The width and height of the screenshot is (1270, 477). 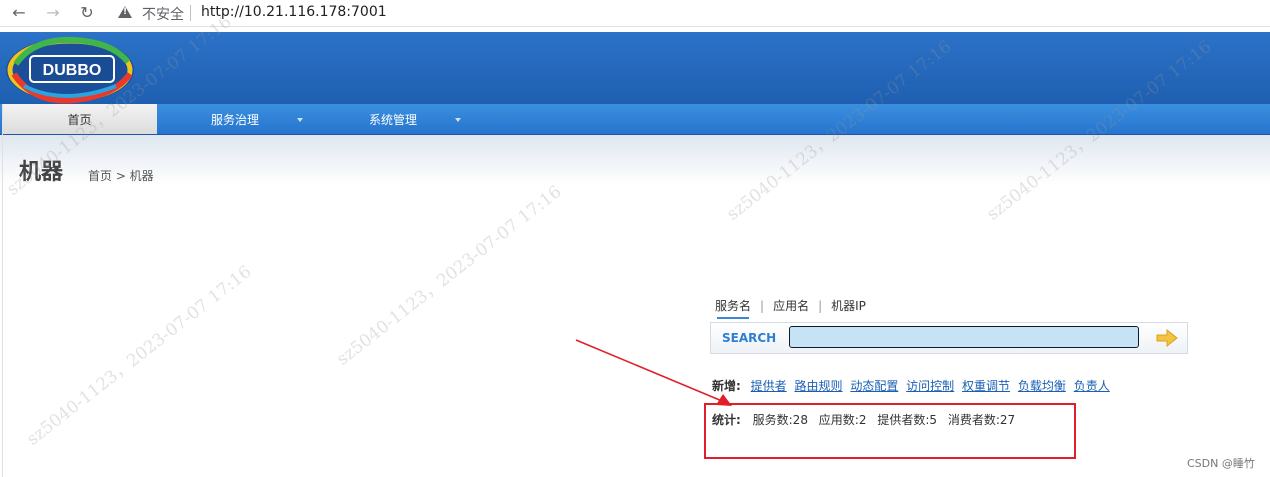 What do you see at coordinates (1167, 338) in the screenshot?
I see `arrow-right-icon` at bounding box center [1167, 338].